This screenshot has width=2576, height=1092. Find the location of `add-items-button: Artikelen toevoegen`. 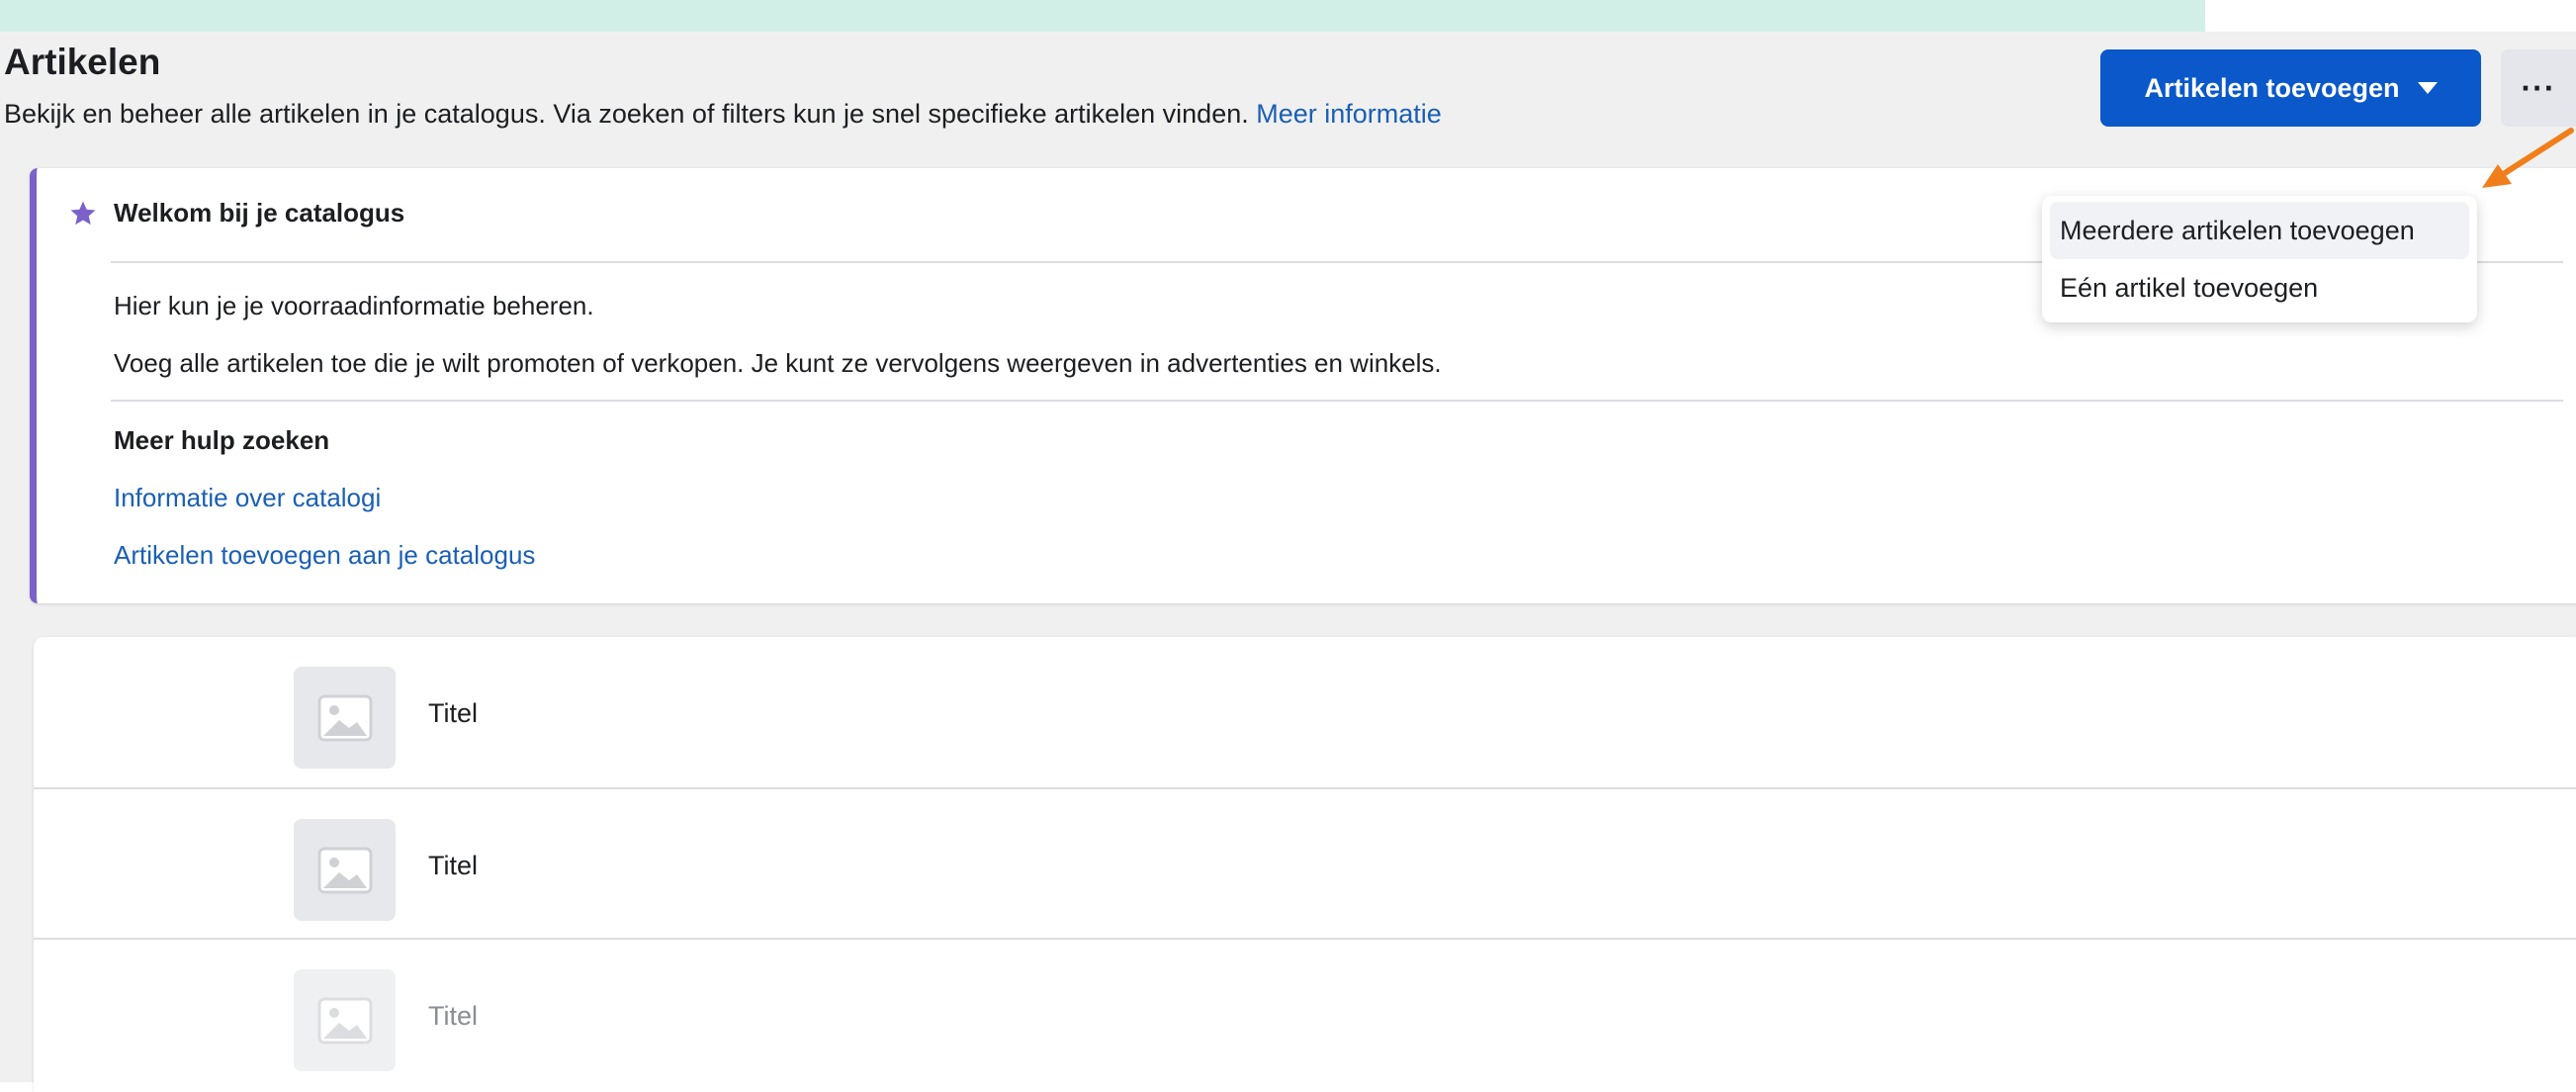

add-items-button: Artikelen toevoegen is located at coordinates (2290, 88).